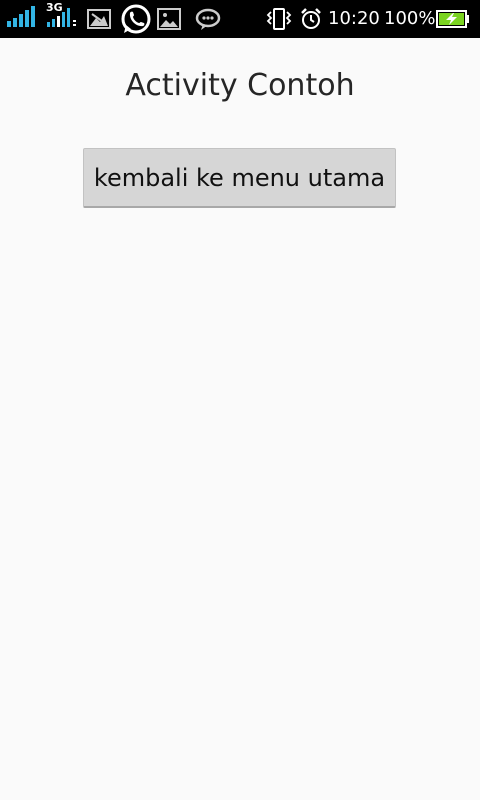 The width and height of the screenshot is (480, 800). Describe the element at coordinates (279, 19) in the screenshot. I see `vibrate-icon` at that location.